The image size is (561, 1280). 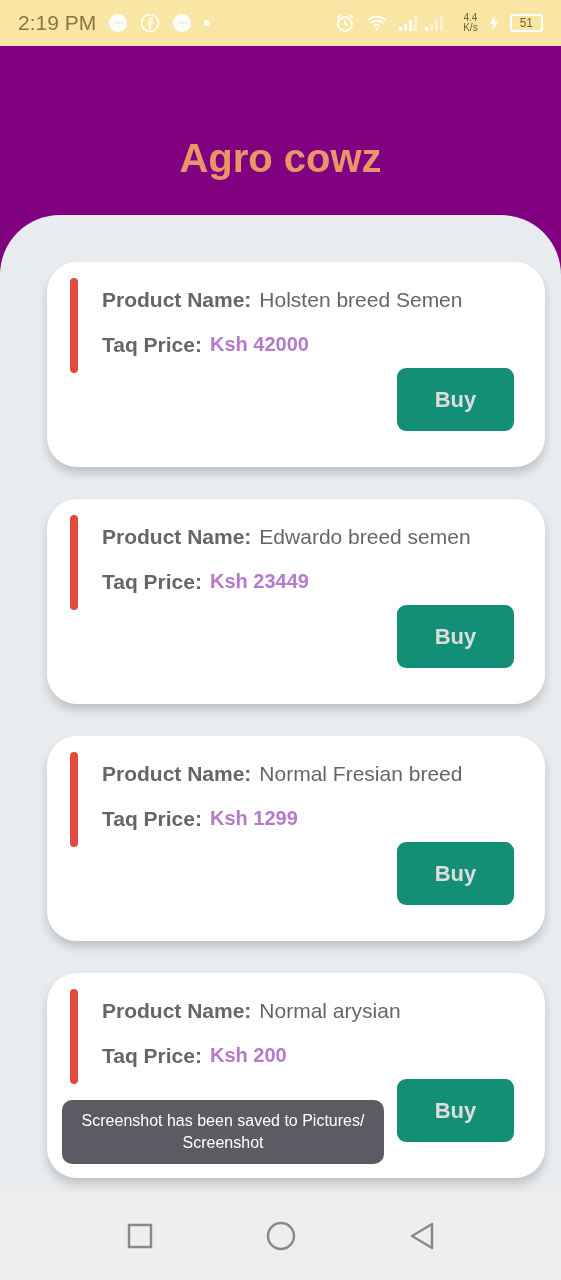 What do you see at coordinates (345, 23) in the screenshot?
I see `alarm-icon` at bounding box center [345, 23].